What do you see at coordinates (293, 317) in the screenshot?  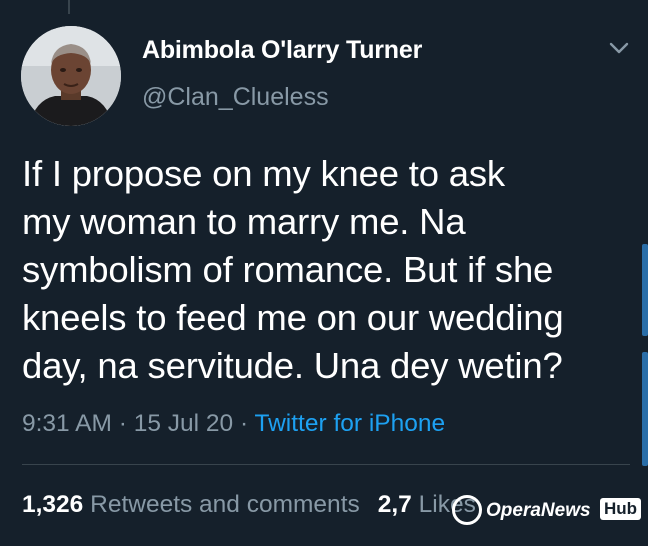 I see `tweet-text-line: kneels to feed me on our wedding` at bounding box center [293, 317].